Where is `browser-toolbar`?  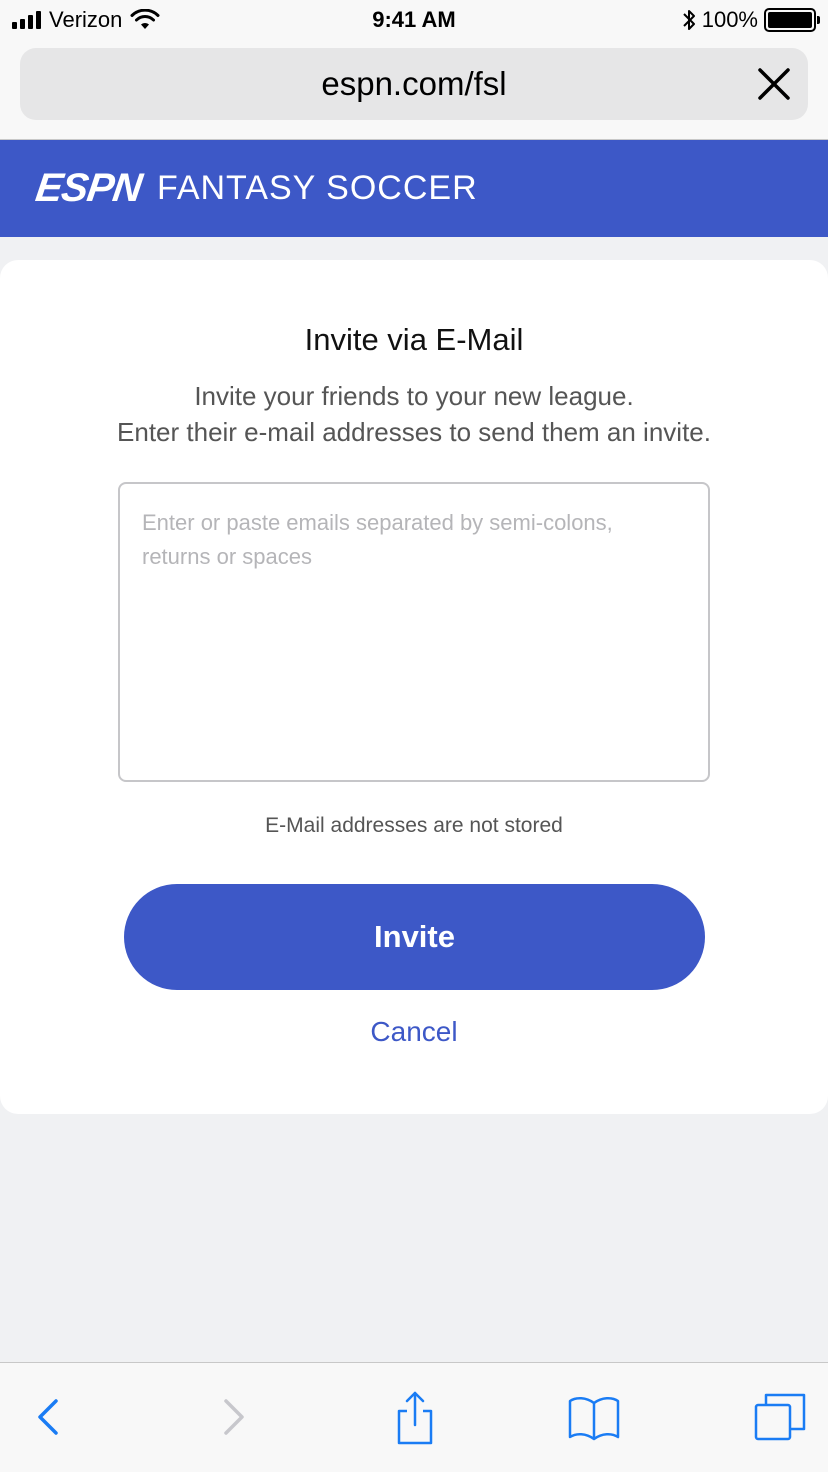 browser-toolbar is located at coordinates (414, 1417).